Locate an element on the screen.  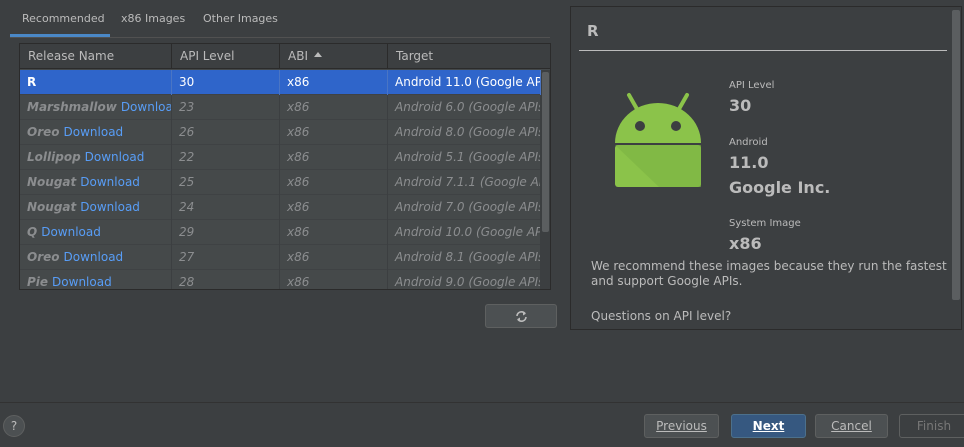
android-label: Android is located at coordinates (748, 142).